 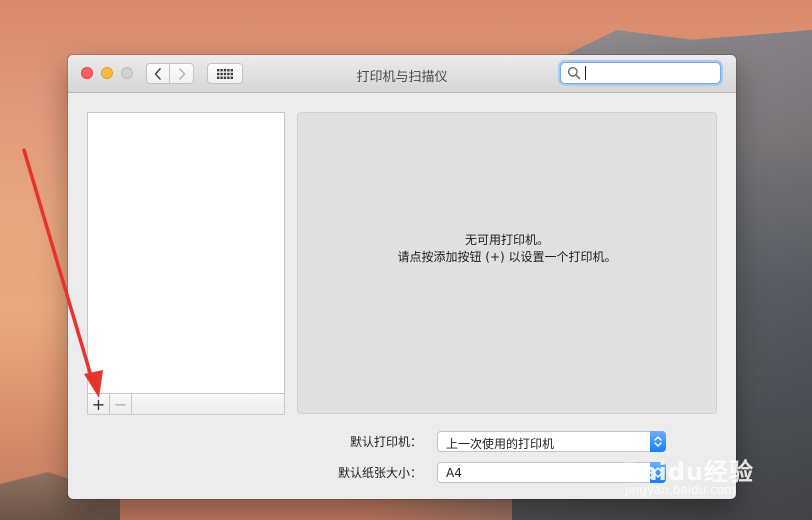 I want to click on watermark-text: Baidu经验, so click(x=688, y=472).